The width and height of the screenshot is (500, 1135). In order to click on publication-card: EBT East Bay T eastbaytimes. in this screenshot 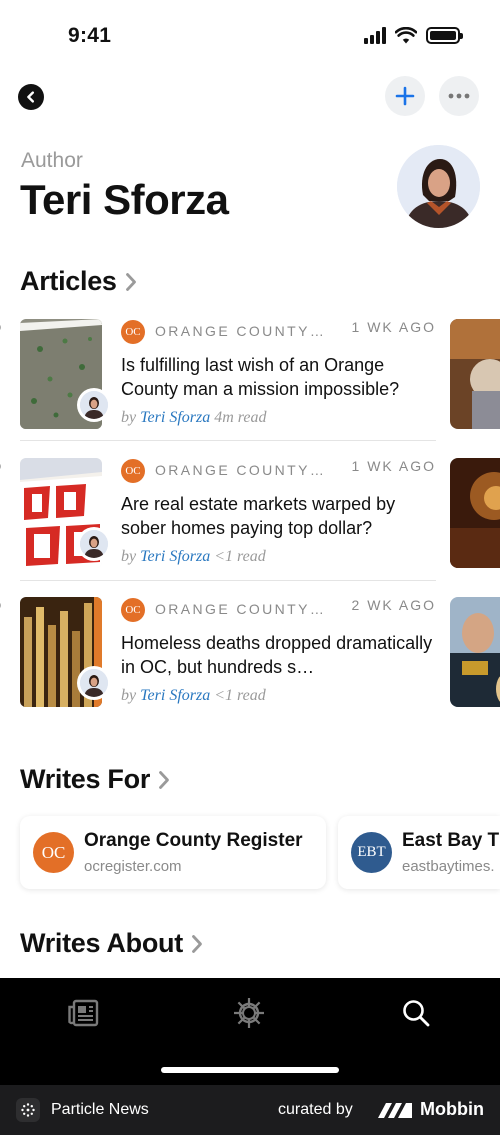, I will do `click(419, 852)`.